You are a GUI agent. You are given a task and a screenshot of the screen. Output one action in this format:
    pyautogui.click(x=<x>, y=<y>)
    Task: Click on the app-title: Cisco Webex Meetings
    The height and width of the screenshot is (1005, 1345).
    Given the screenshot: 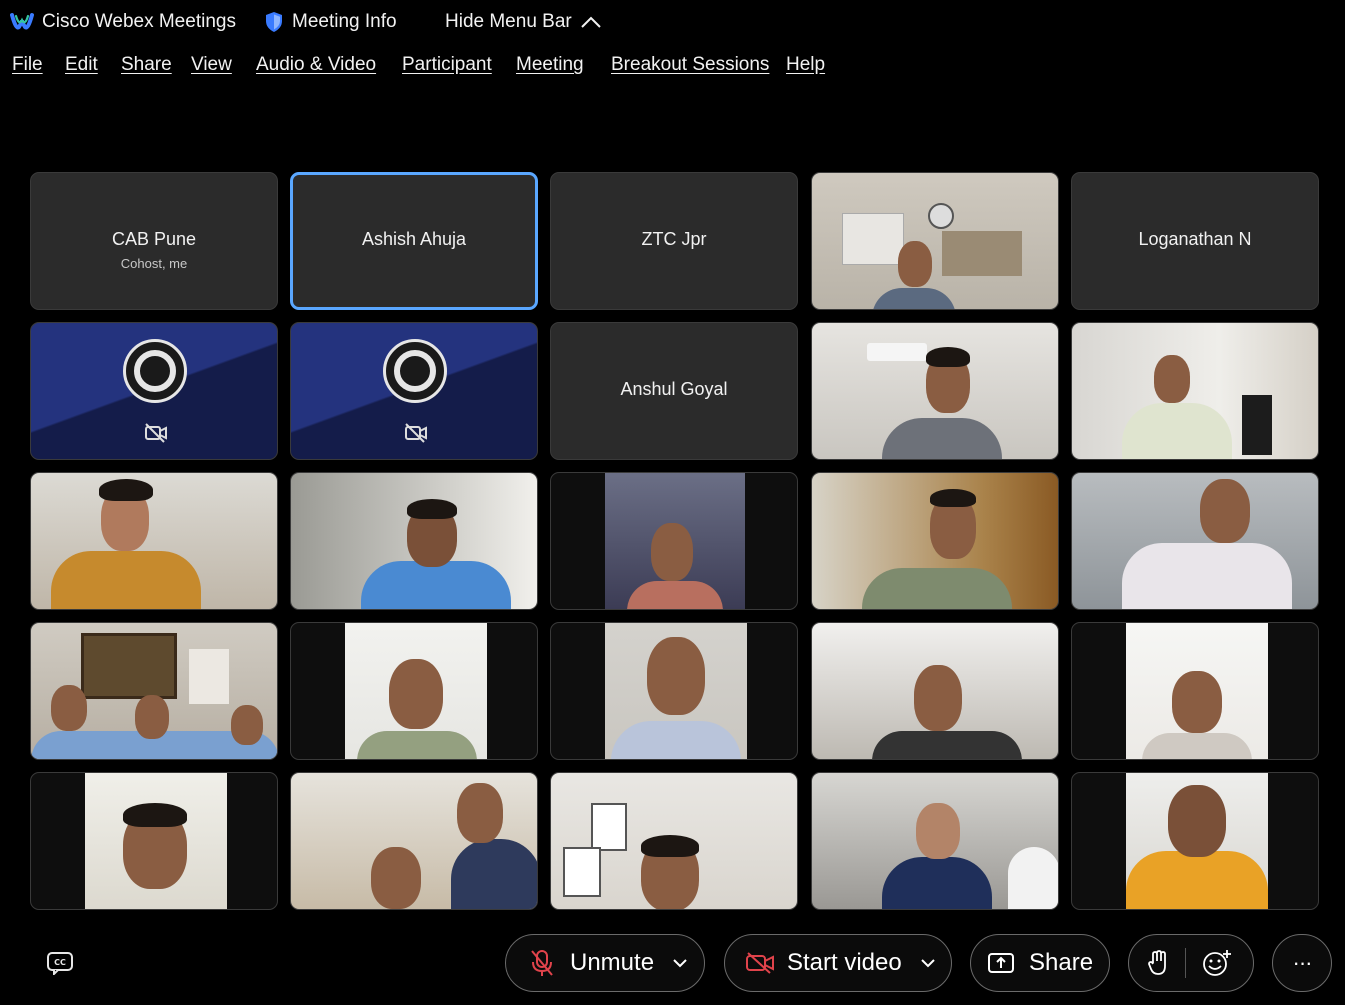 What is the action you would take?
    pyautogui.click(x=123, y=22)
    